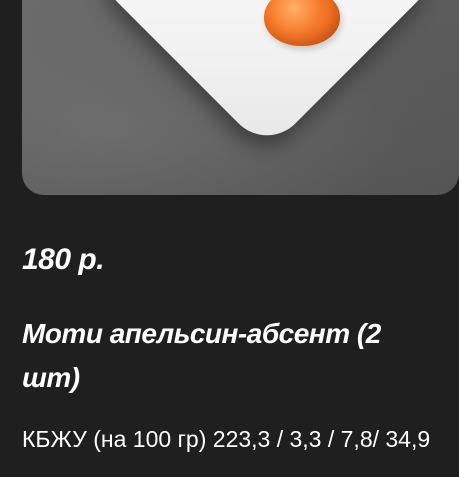  Describe the element at coordinates (63, 259) in the screenshot. I see `product-price: 180 р.` at that location.